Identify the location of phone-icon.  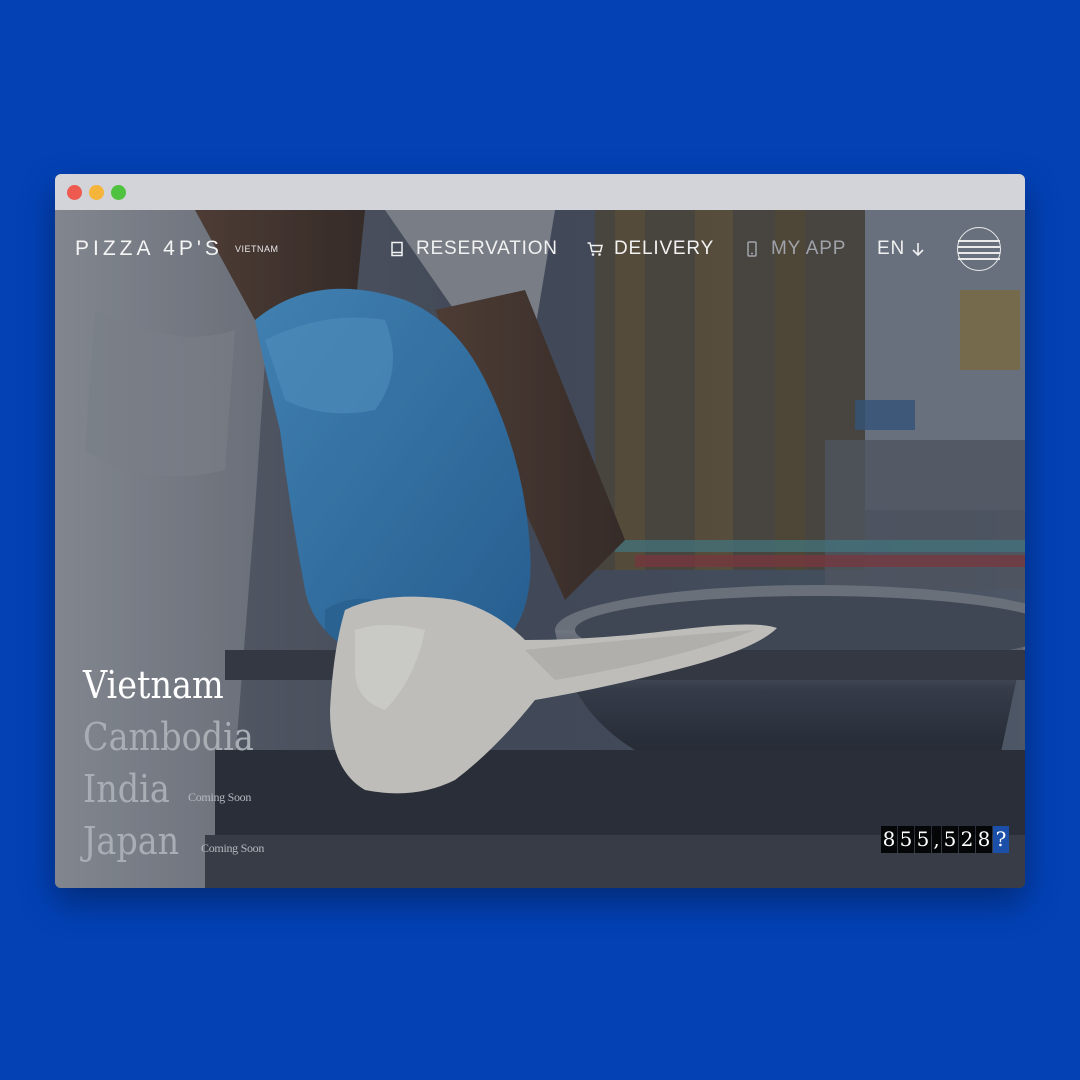
(752, 249).